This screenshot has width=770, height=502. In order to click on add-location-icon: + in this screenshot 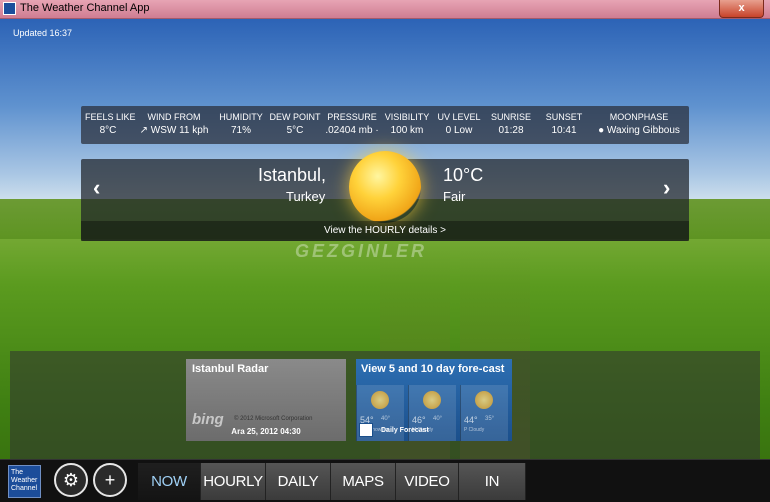, I will do `click(110, 480)`.